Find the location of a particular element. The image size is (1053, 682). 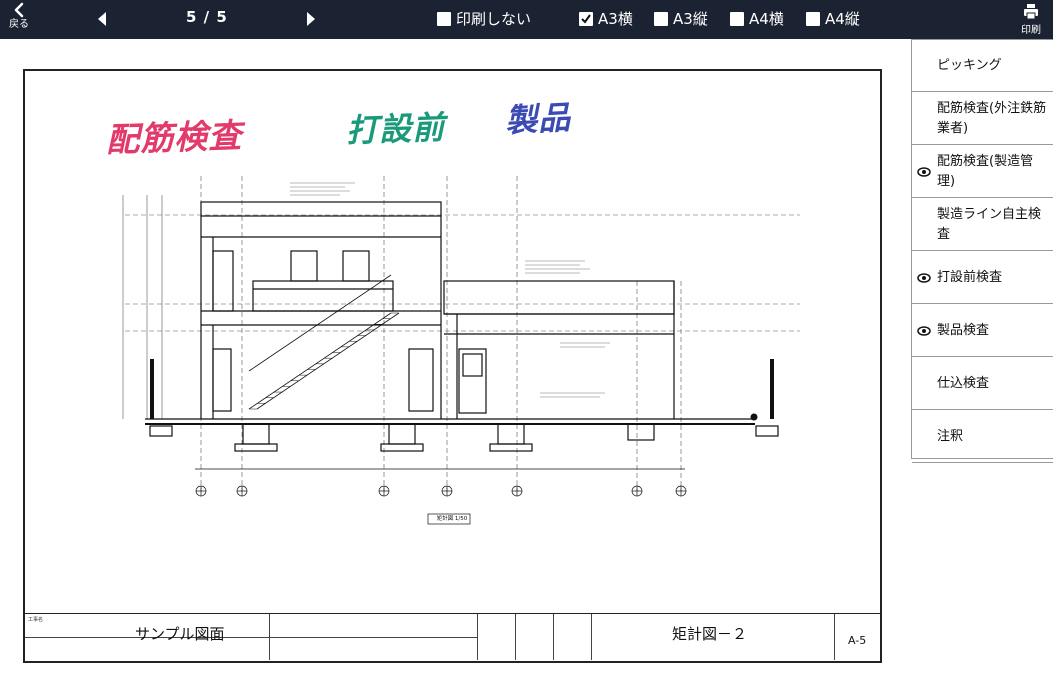

a3-landscape-checkbox: A3横 is located at coordinates (606, 18).